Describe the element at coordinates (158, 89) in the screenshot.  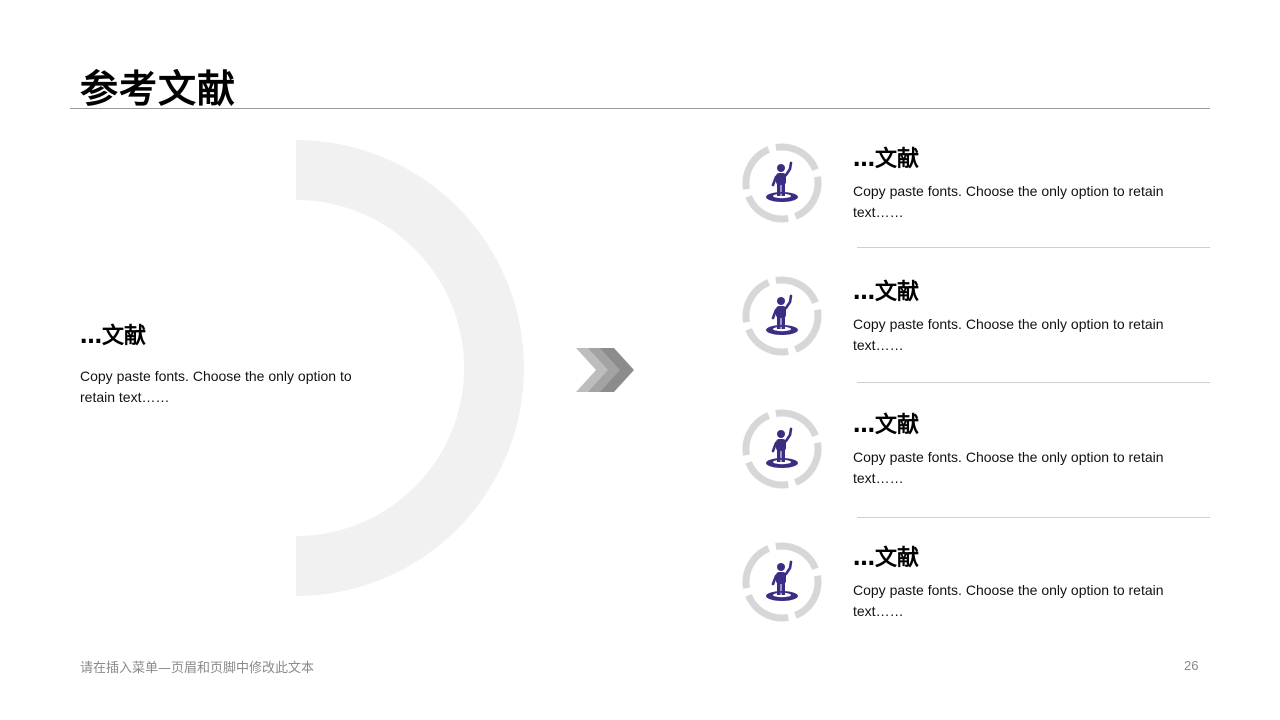
I see `page-title: 参考文献` at that location.